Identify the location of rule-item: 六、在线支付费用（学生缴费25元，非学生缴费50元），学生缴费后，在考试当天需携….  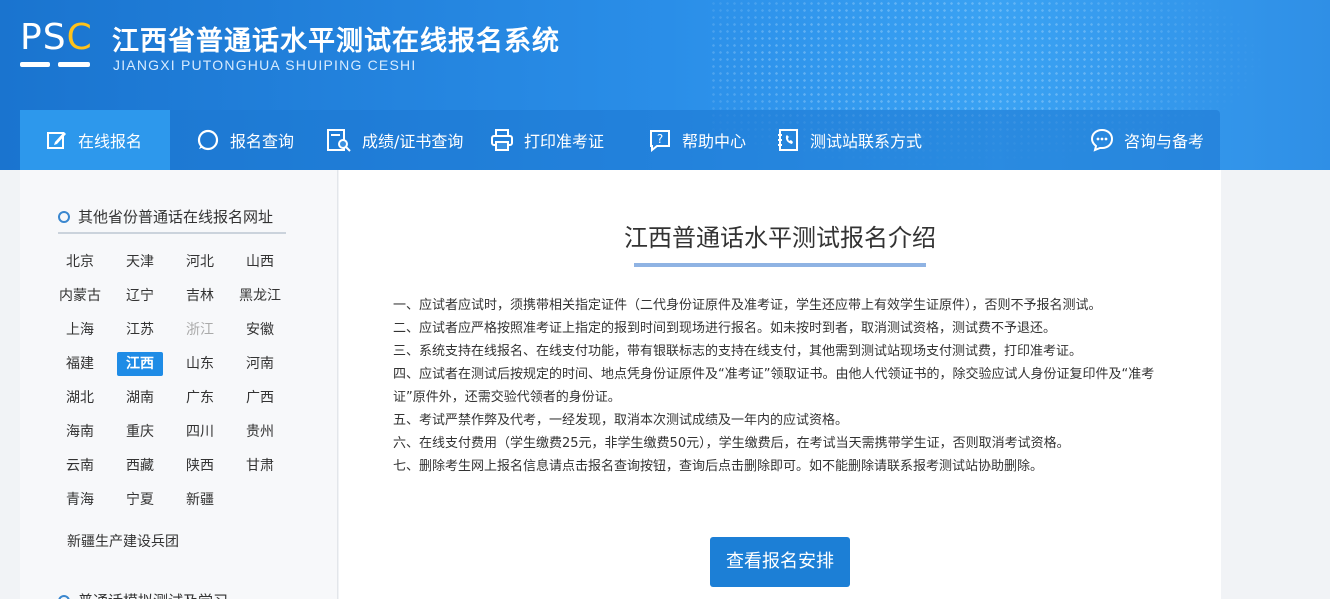
(731, 443).